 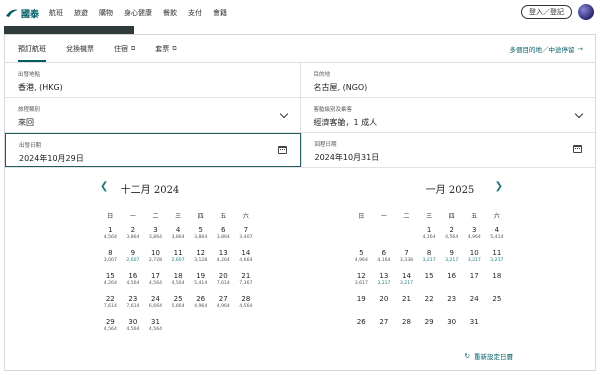 I want to click on day-number: 20, so click(x=384, y=299).